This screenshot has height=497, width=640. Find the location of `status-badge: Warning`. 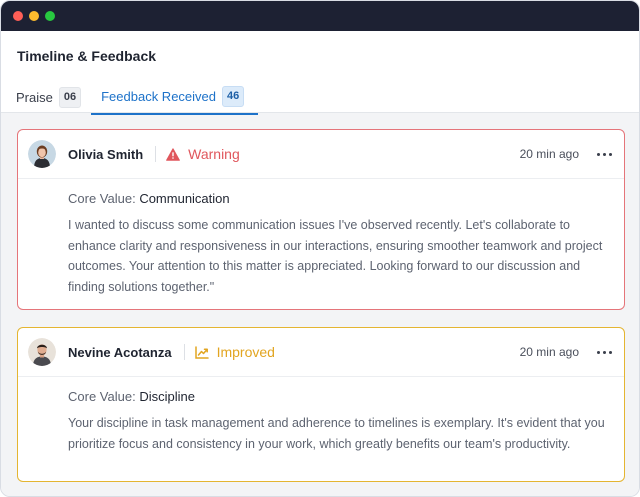

status-badge: Warning is located at coordinates (203, 154).